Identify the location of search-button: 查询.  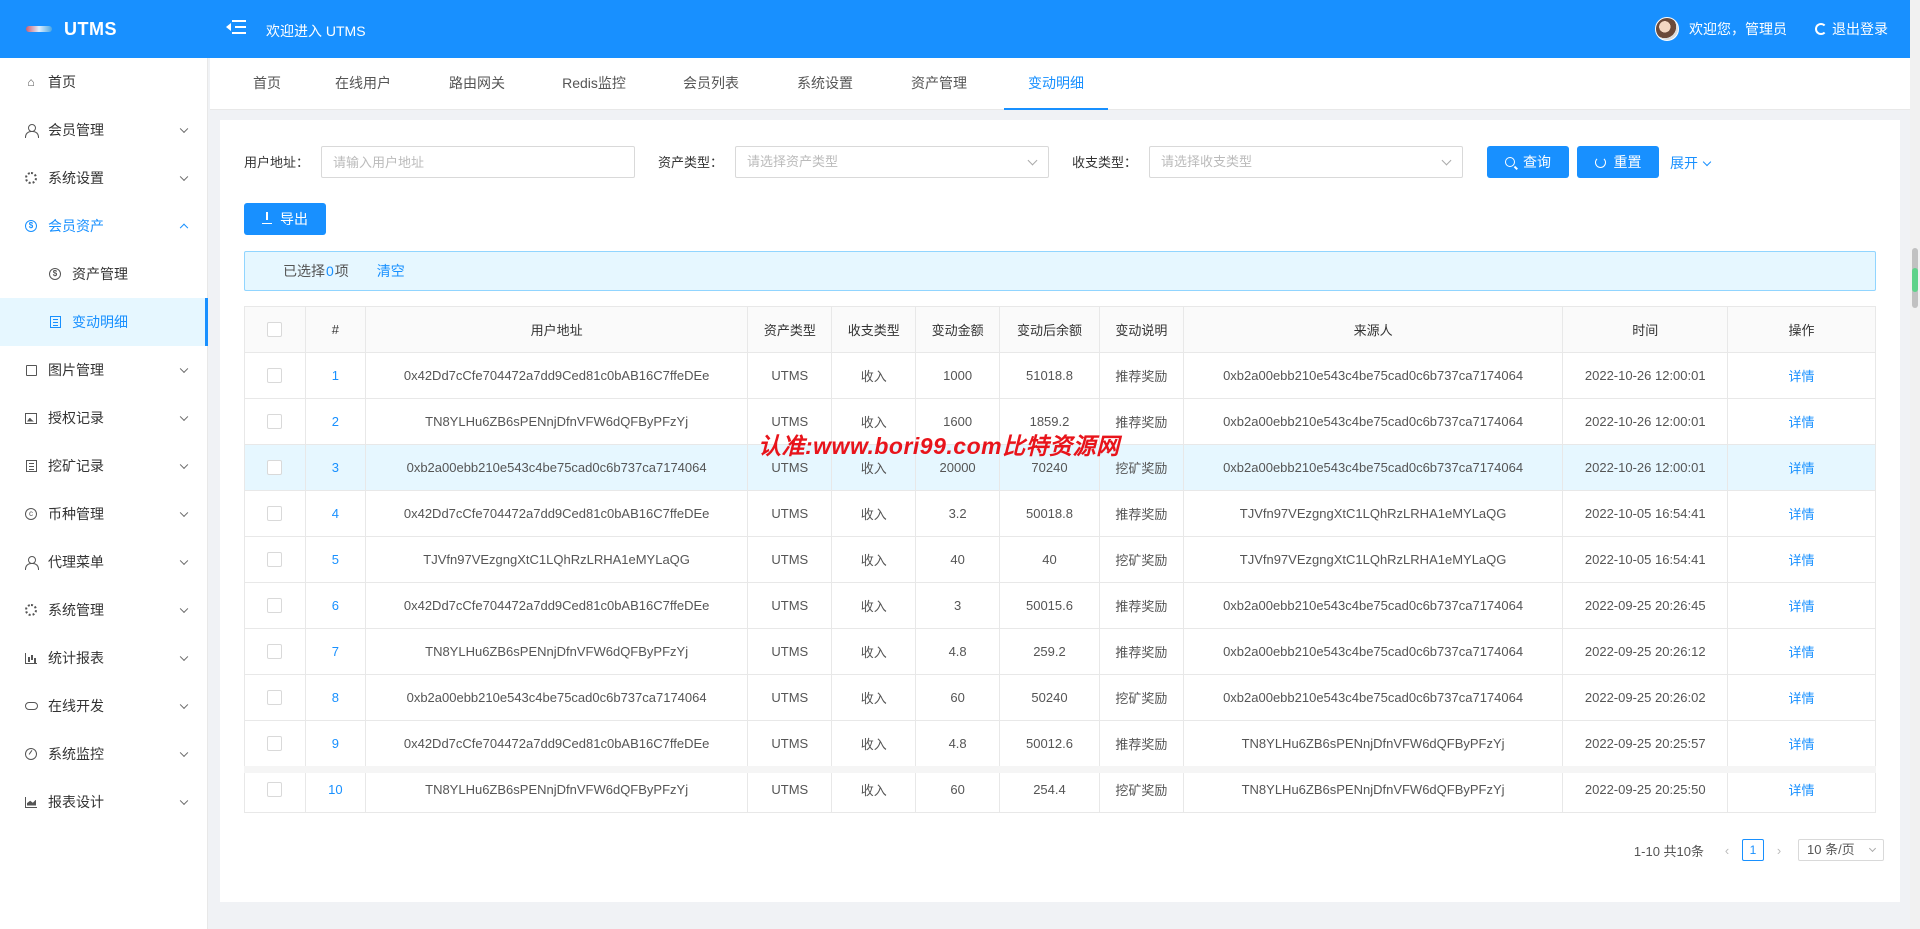
(1528, 162).